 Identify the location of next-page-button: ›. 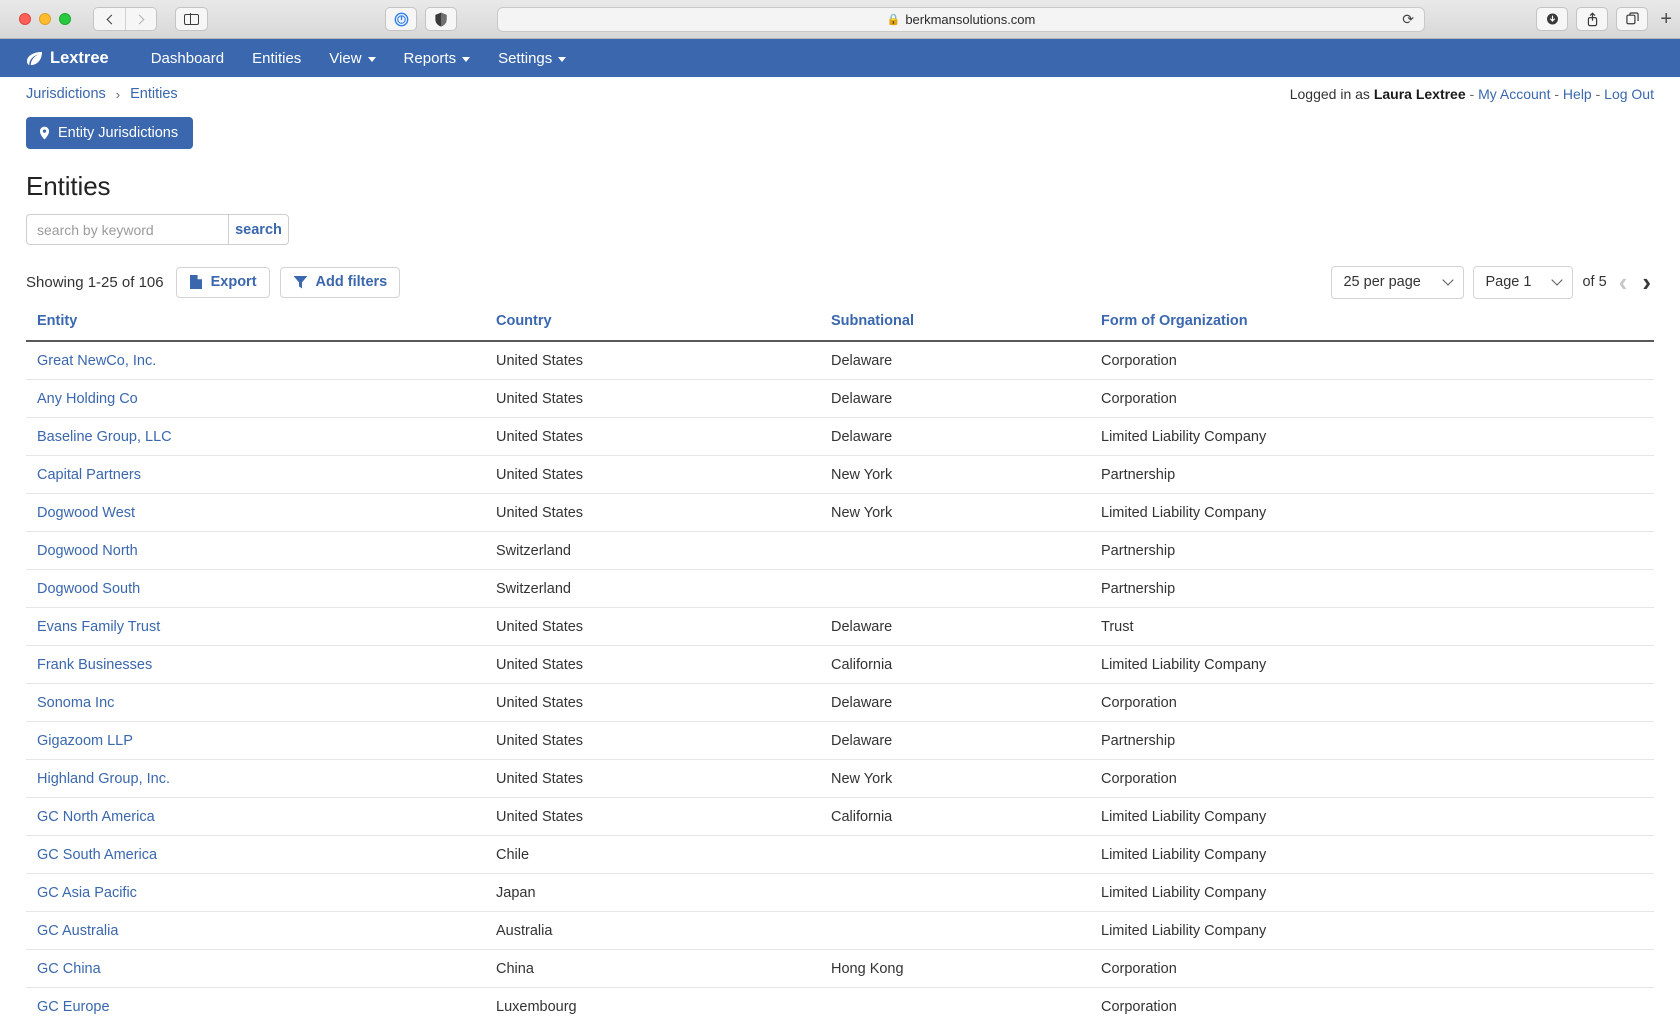
(1646, 282).